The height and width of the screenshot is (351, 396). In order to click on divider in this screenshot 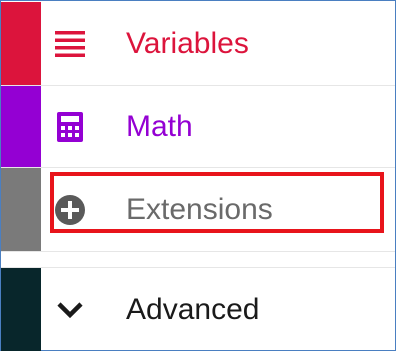, I will do `click(21, 259)`.